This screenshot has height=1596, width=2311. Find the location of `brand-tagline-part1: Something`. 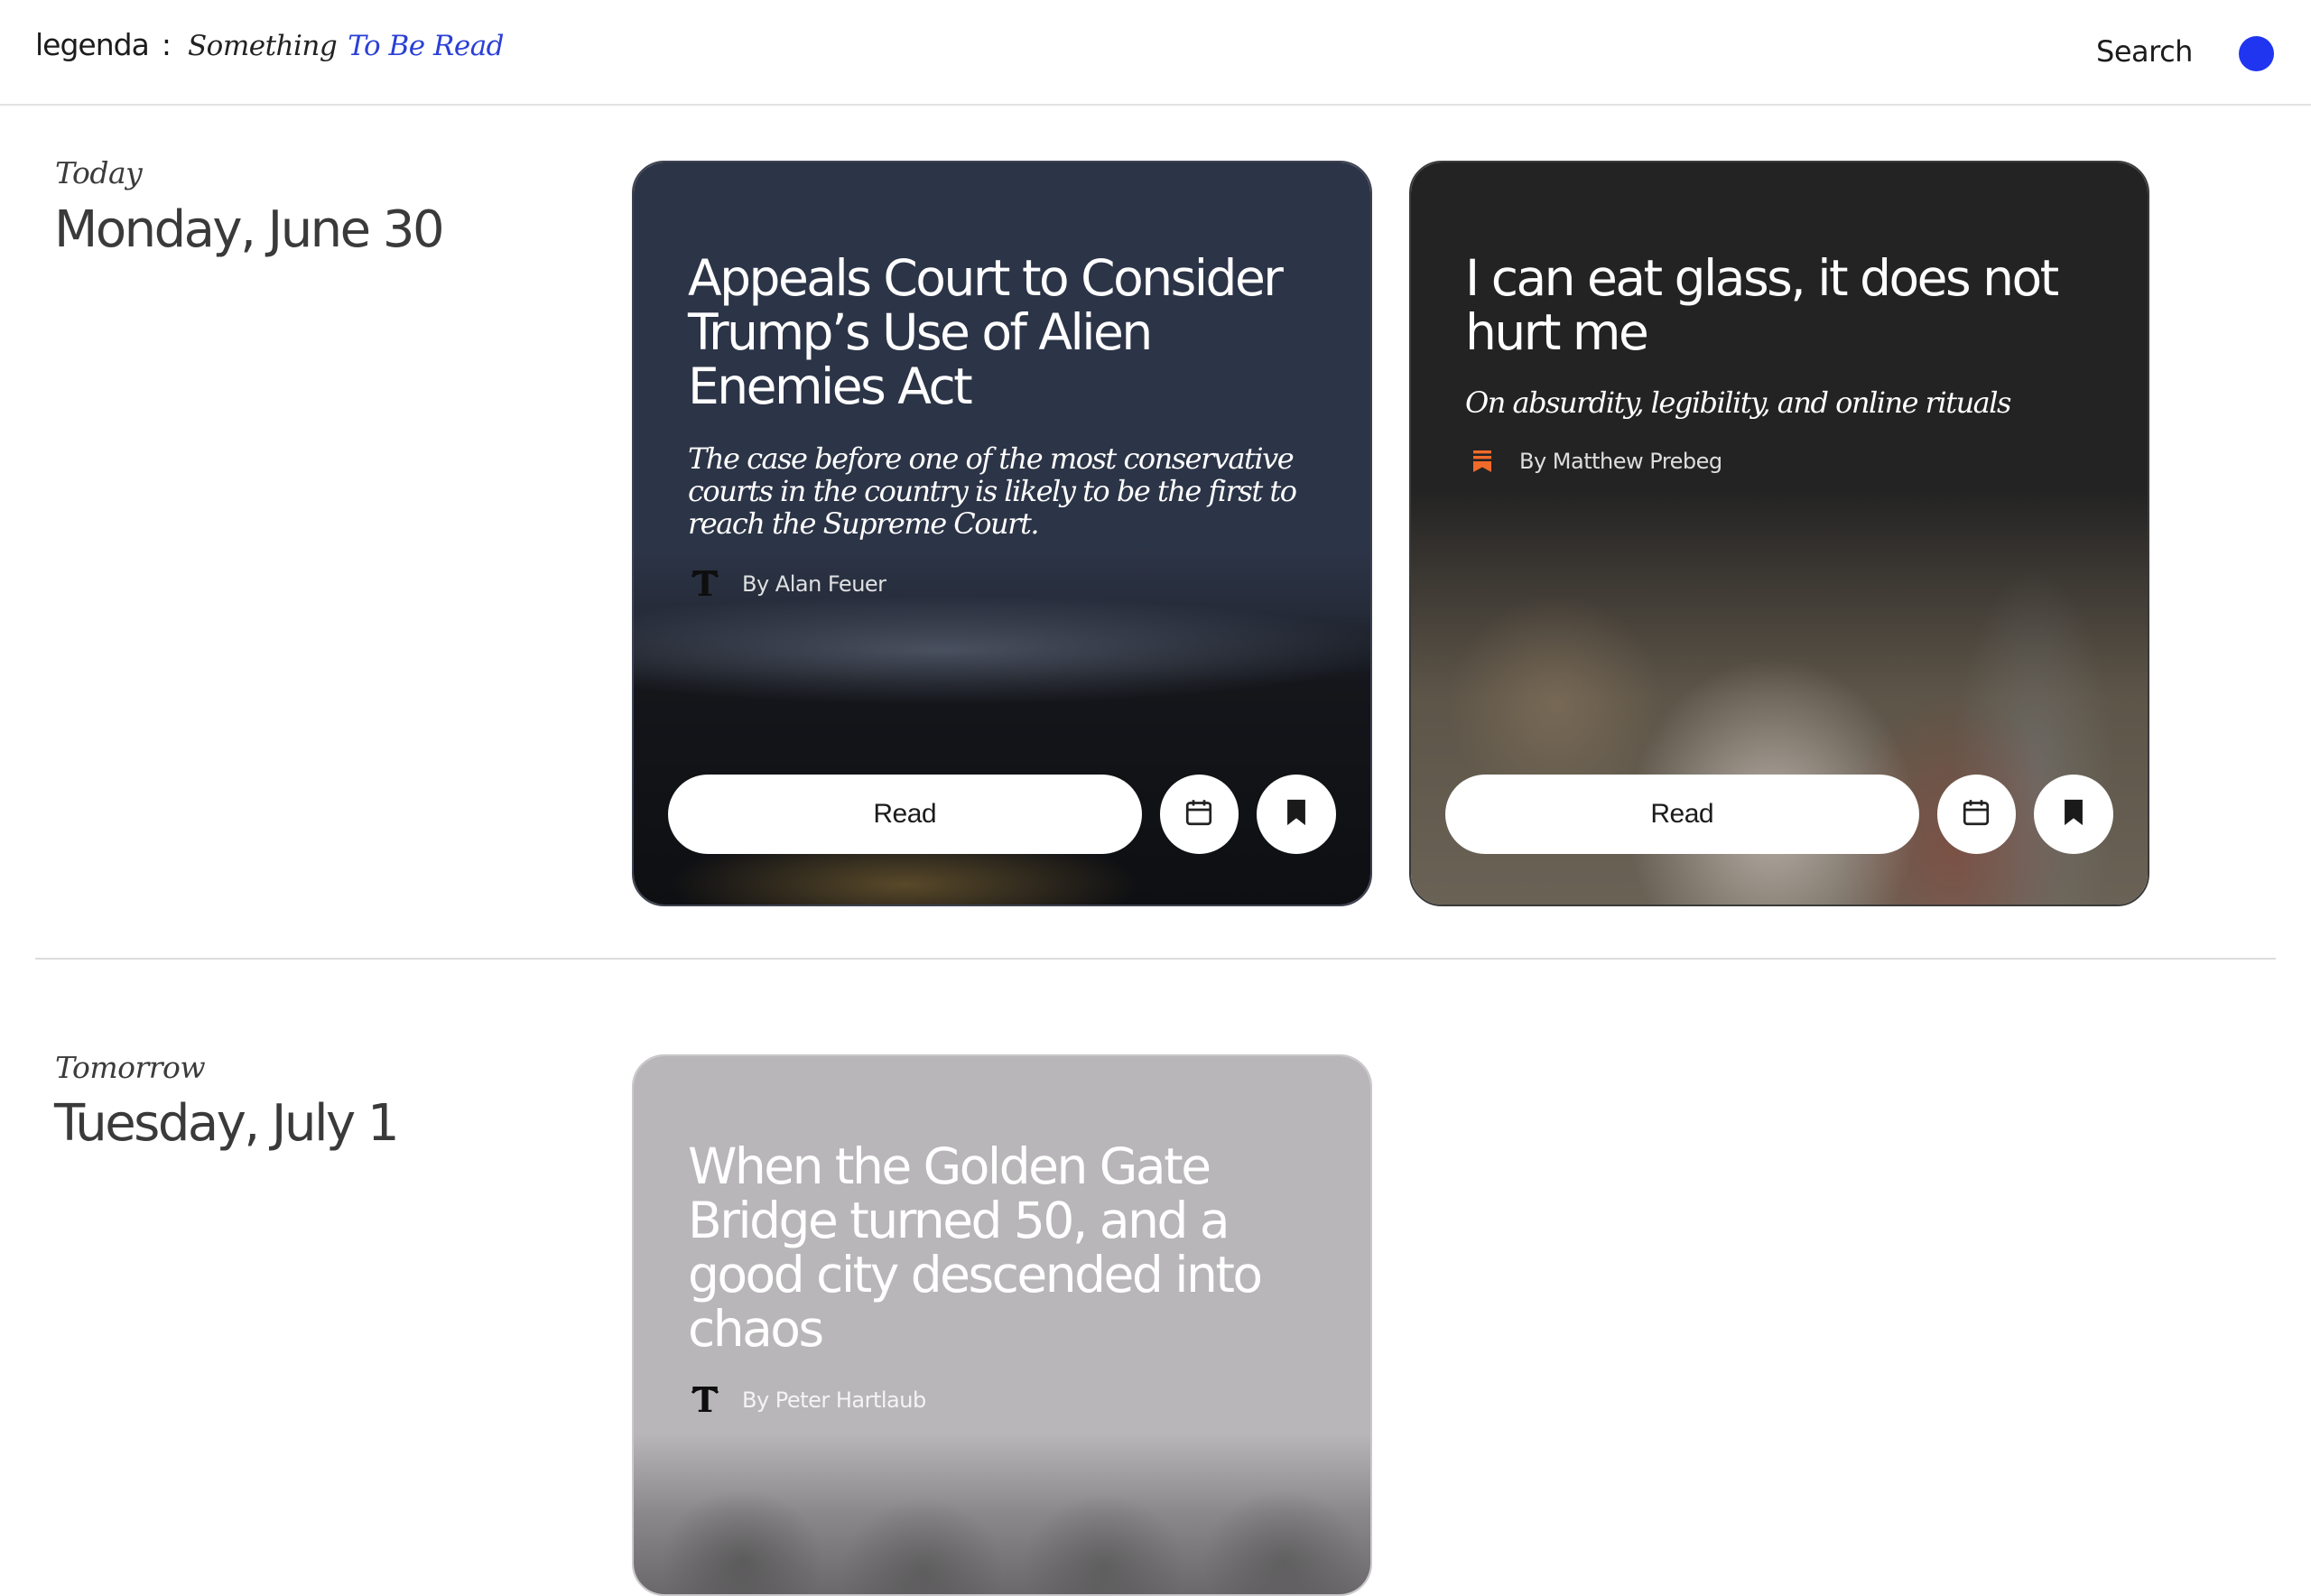

brand-tagline-part1: Something is located at coordinates (262, 46).